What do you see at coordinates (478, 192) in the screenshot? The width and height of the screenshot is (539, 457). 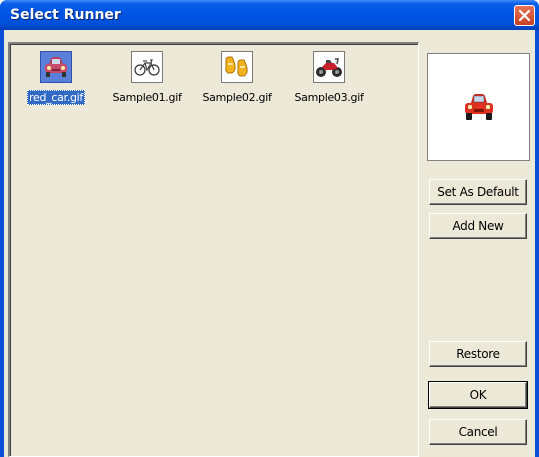 I see `set-as-default-button: Set As Default` at bounding box center [478, 192].